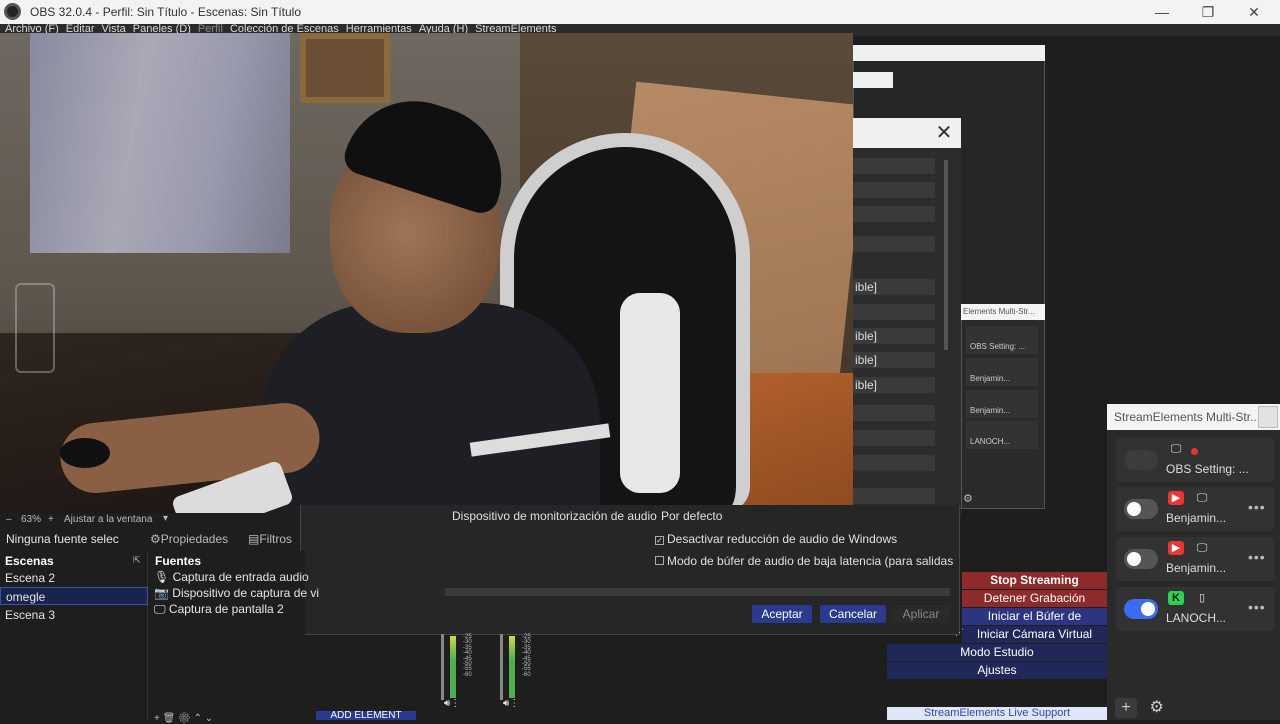  I want to click on add-element-button: ADD ELEMENT, so click(366, 715).